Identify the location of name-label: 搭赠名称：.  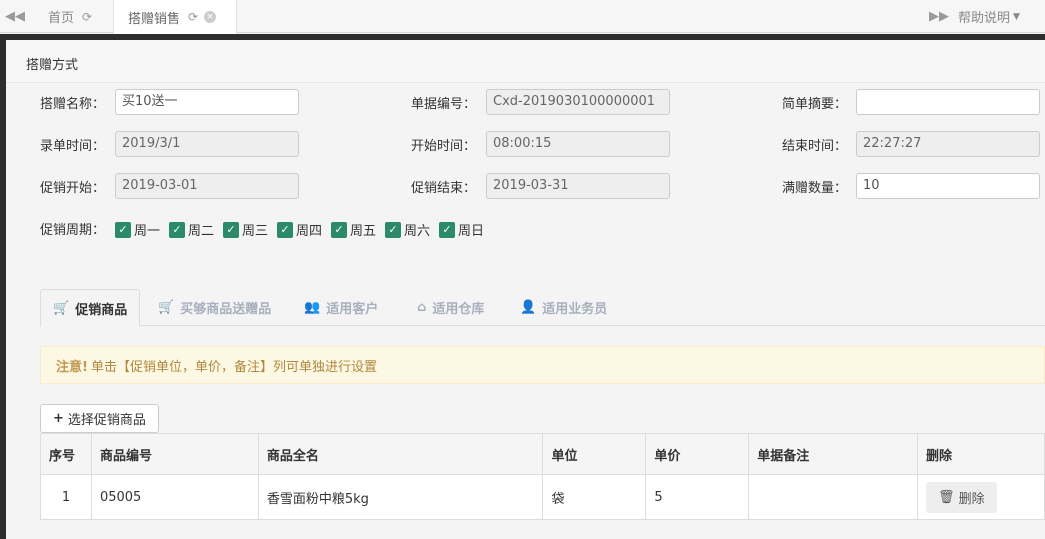
(73, 104).